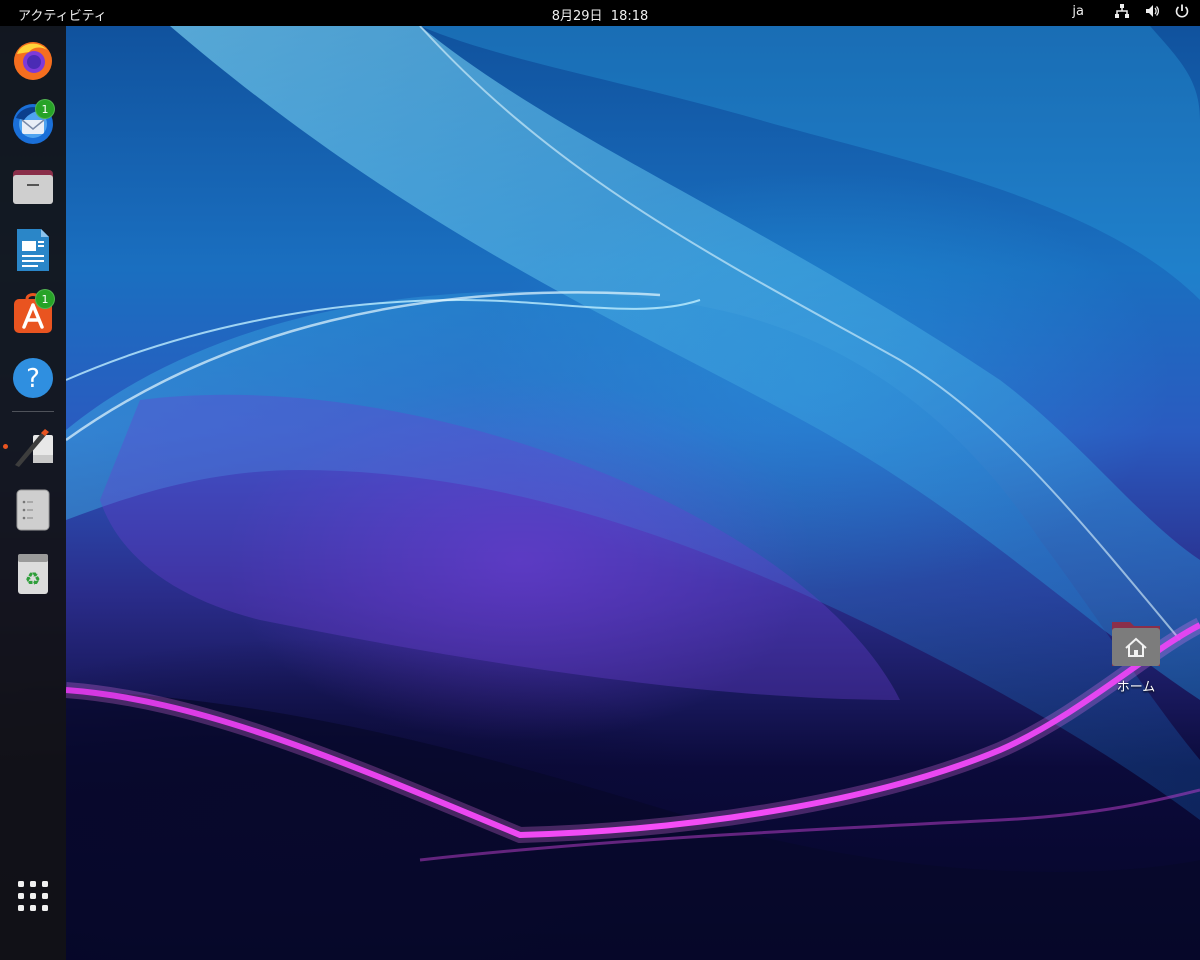 Image resolution: width=1200 pixels, height=960 pixels. Describe the element at coordinates (1182, 11) in the screenshot. I see `power-icon` at that location.